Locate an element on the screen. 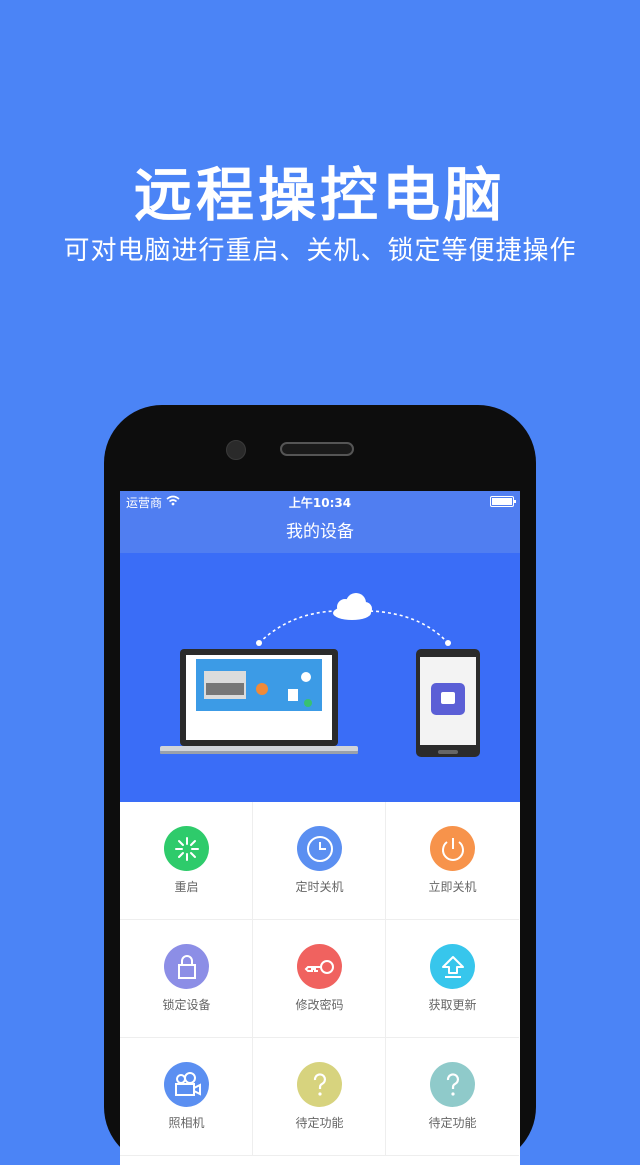  status-time: 上午10:34 is located at coordinates (320, 503).